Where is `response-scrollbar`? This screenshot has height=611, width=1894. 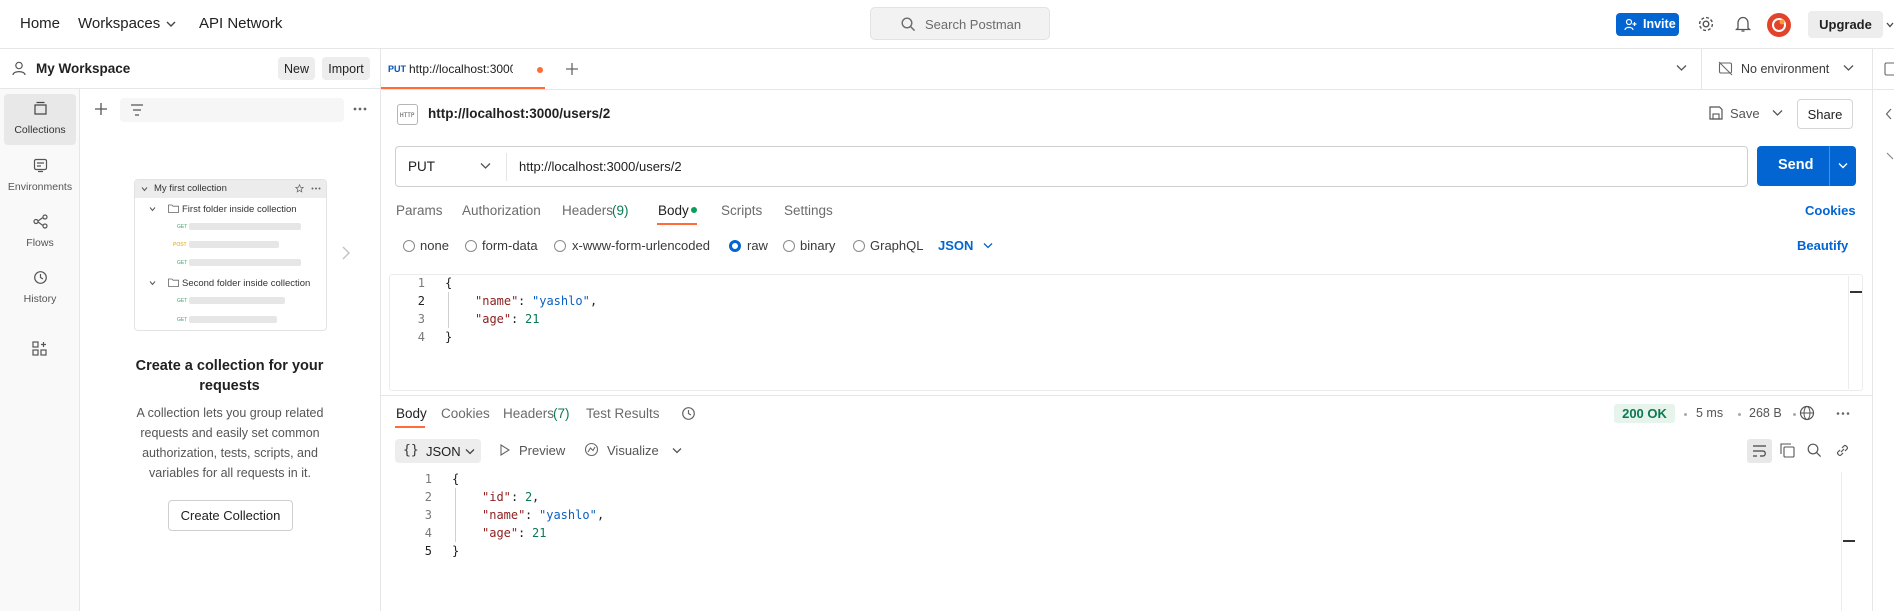
response-scrollbar is located at coordinates (1848, 541).